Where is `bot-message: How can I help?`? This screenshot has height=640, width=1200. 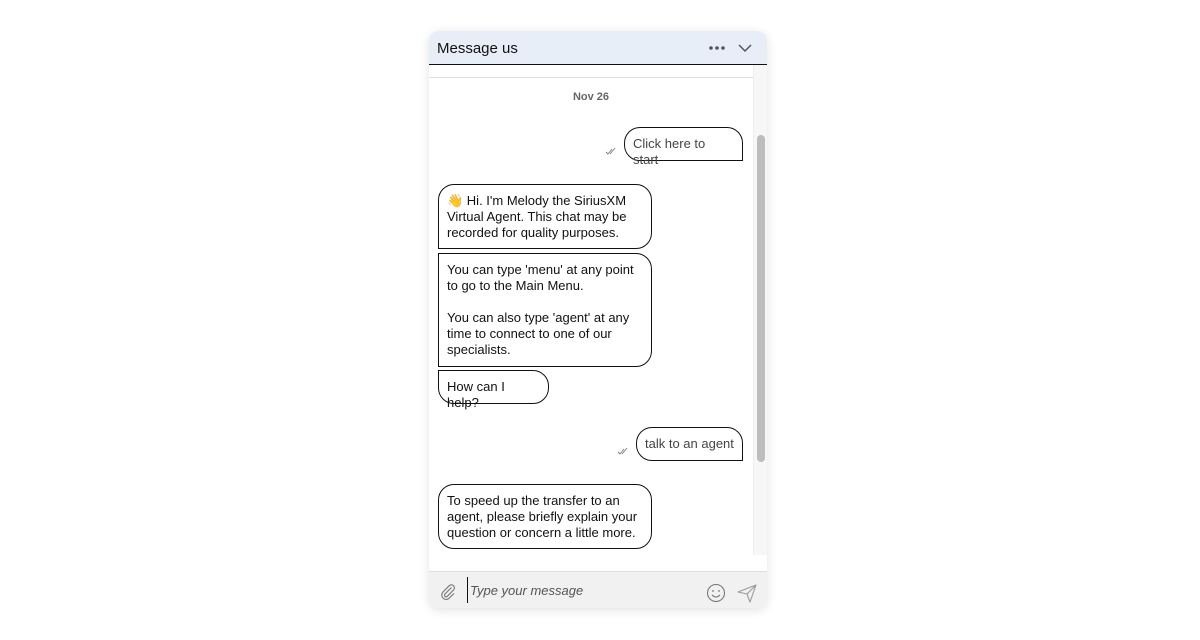
bot-message: How can I help? is located at coordinates (493, 390).